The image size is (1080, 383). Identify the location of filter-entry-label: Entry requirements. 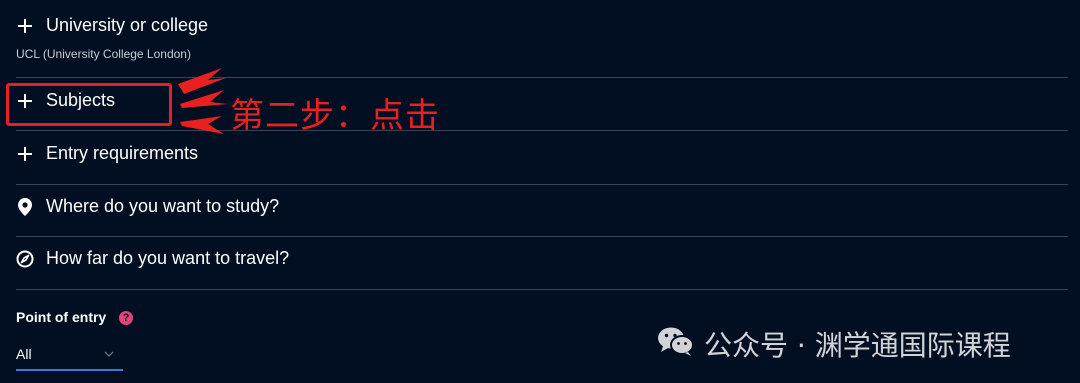
(122, 153).